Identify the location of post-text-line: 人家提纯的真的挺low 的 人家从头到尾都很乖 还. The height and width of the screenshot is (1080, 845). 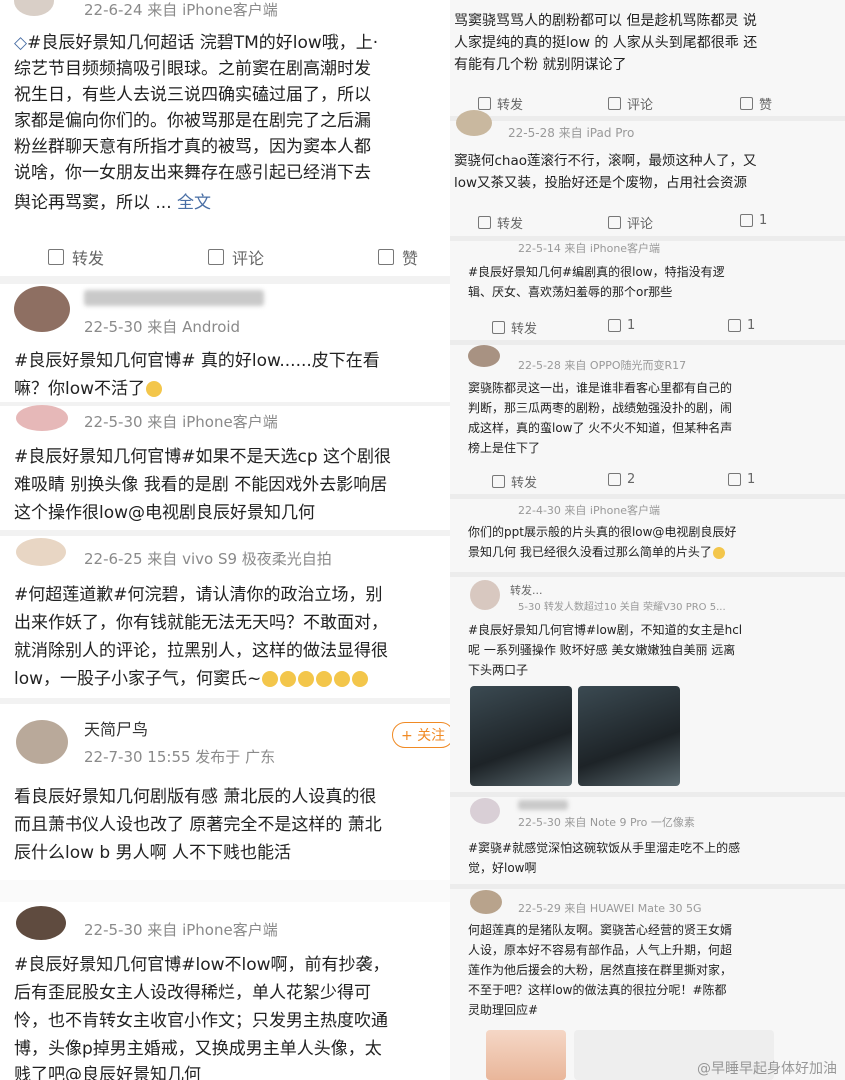
(606, 43).